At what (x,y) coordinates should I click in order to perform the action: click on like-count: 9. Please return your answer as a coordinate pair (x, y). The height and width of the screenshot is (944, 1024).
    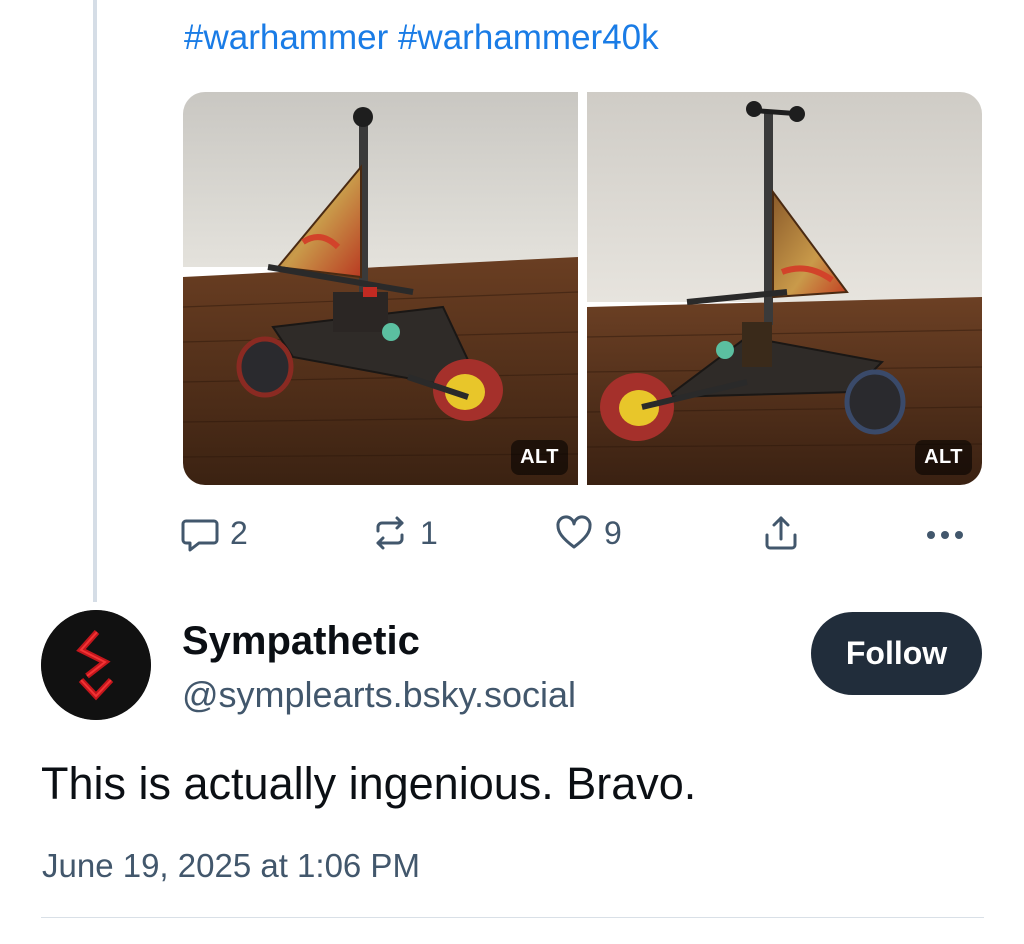
    Looking at the image, I should click on (613, 532).